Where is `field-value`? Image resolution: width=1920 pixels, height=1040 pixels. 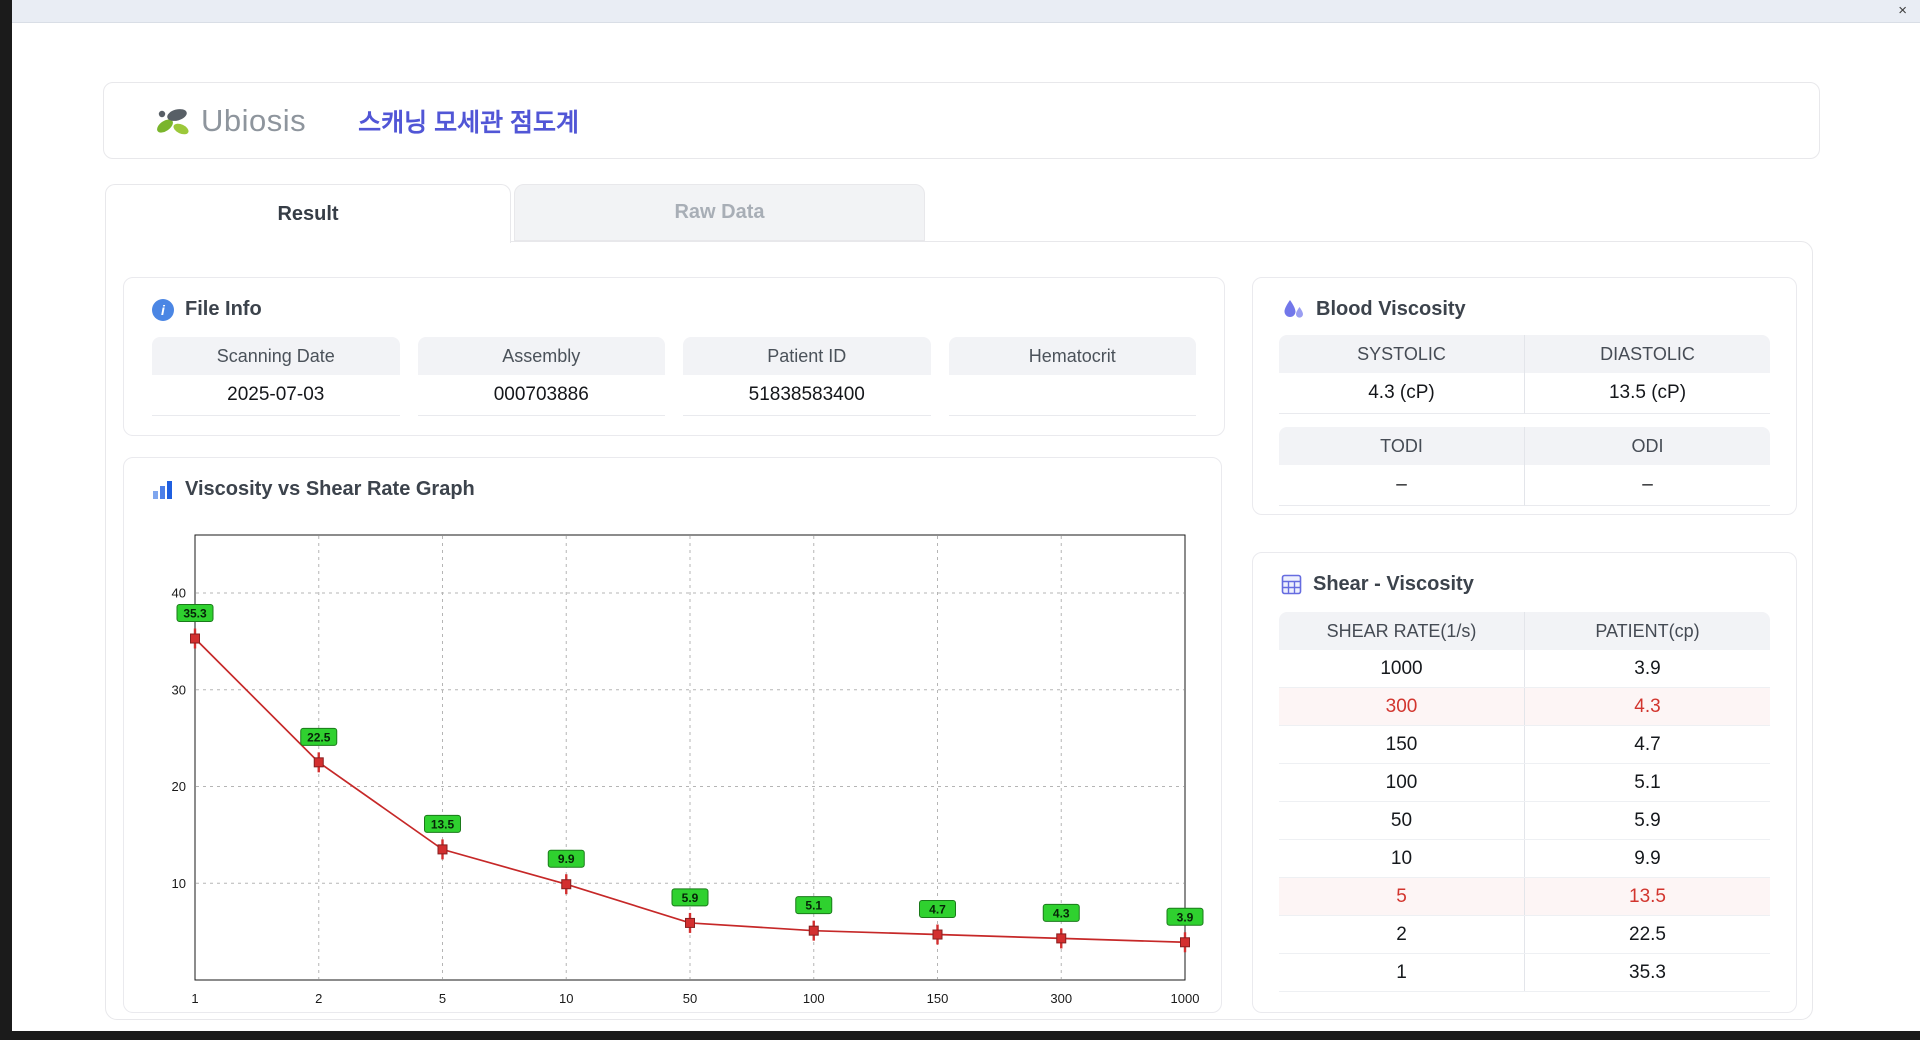 field-value is located at coordinates (1072, 395).